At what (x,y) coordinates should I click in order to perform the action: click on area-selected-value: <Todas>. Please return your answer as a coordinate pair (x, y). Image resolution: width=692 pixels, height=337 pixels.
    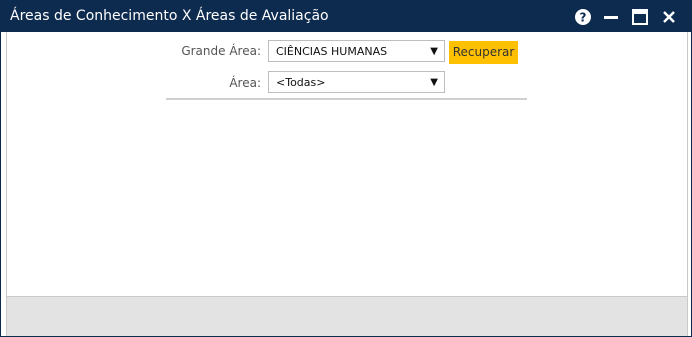
    Looking at the image, I should click on (301, 82).